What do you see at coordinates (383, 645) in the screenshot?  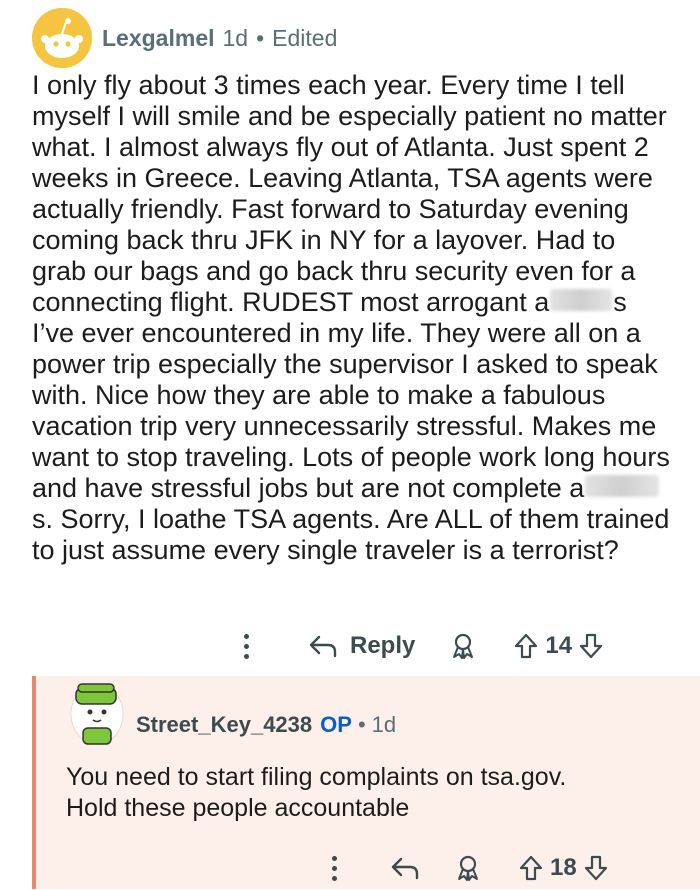 I see `reply-label: Reply` at bounding box center [383, 645].